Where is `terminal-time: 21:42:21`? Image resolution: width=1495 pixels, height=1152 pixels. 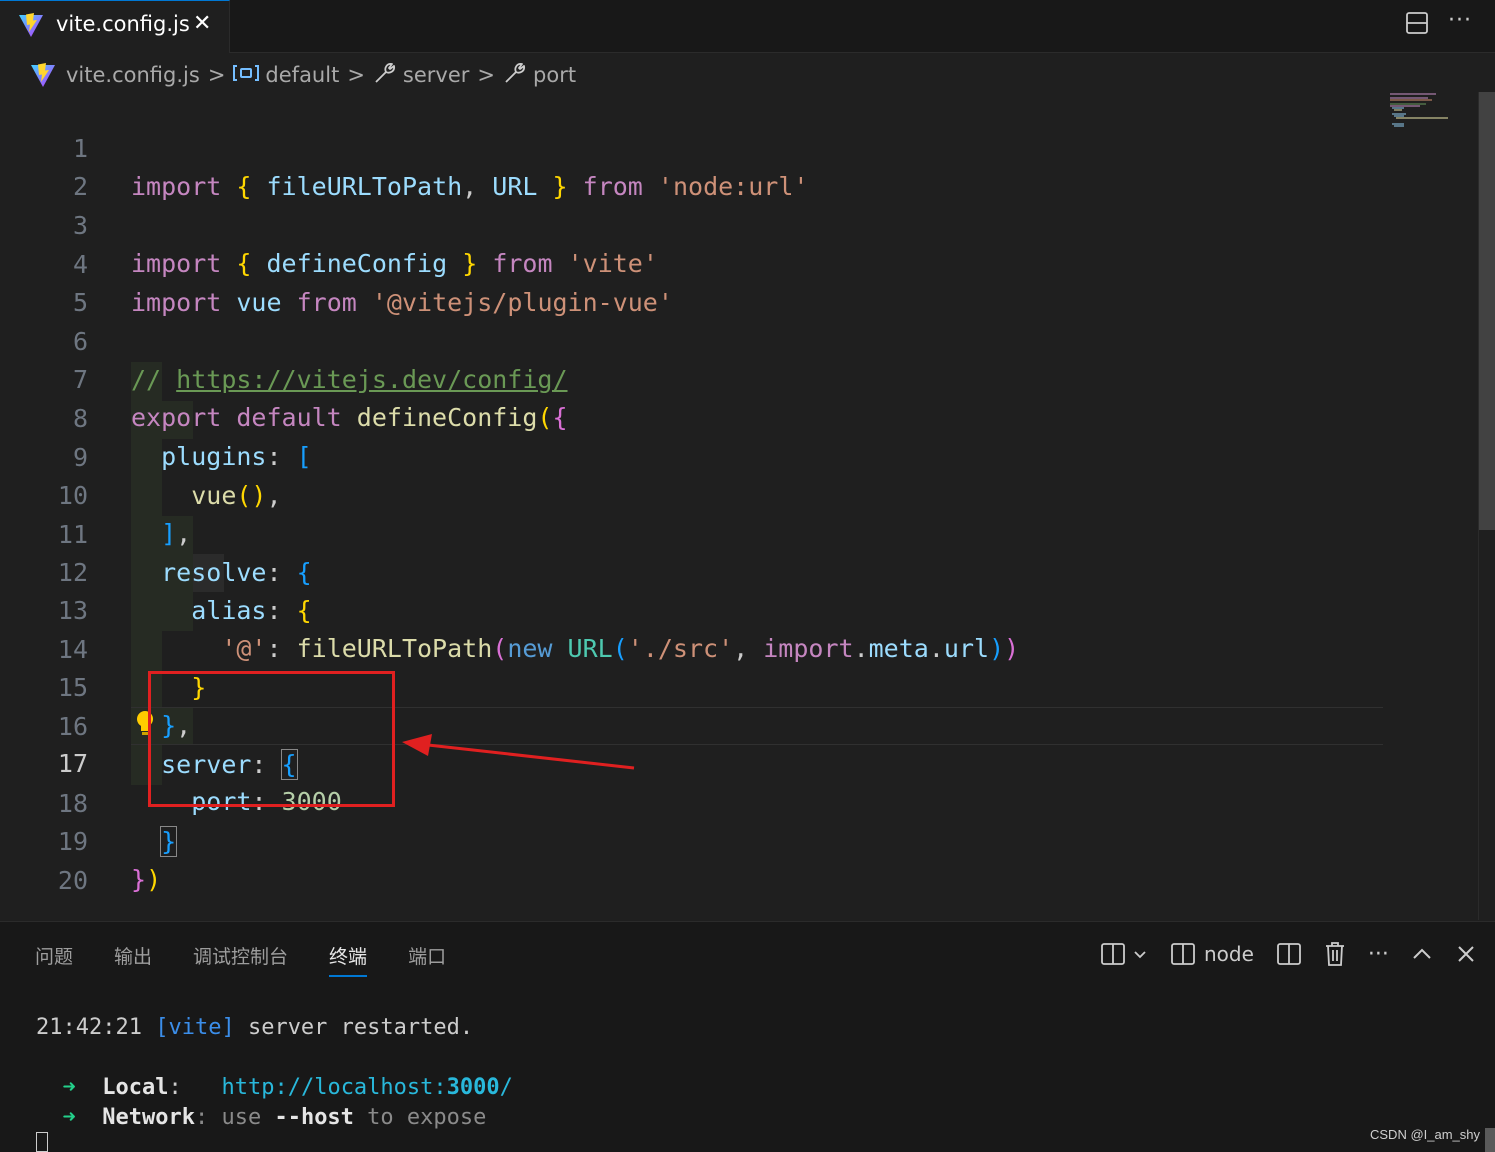 terminal-time: 21:42:21 is located at coordinates (89, 1027).